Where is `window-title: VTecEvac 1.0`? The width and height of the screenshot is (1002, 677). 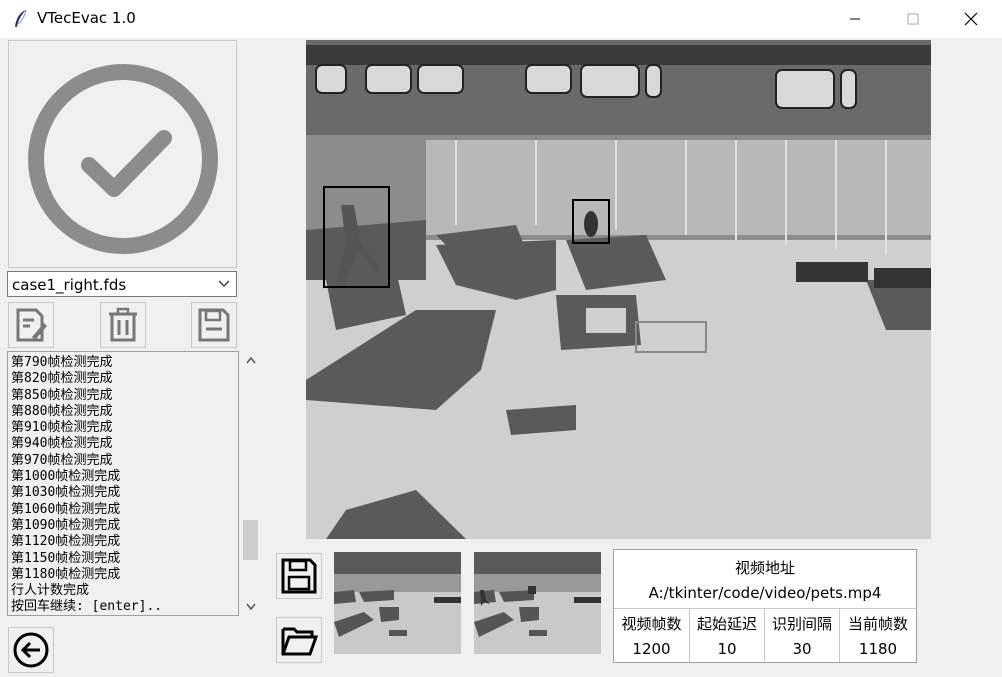 window-title: VTecEvac 1.0 is located at coordinates (86, 18).